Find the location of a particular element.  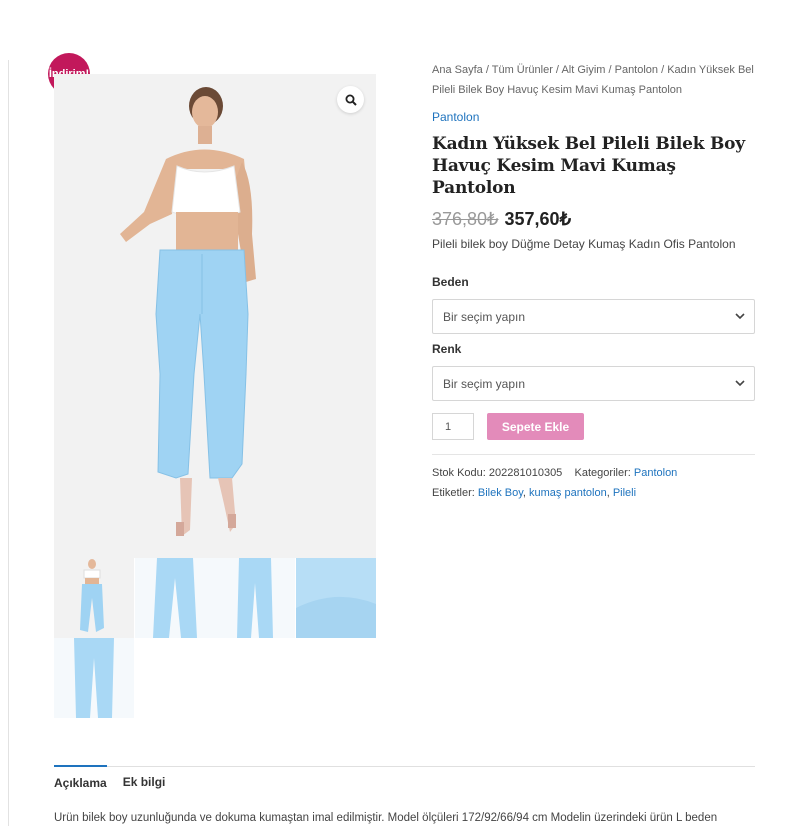

zoom-button is located at coordinates (350, 99).